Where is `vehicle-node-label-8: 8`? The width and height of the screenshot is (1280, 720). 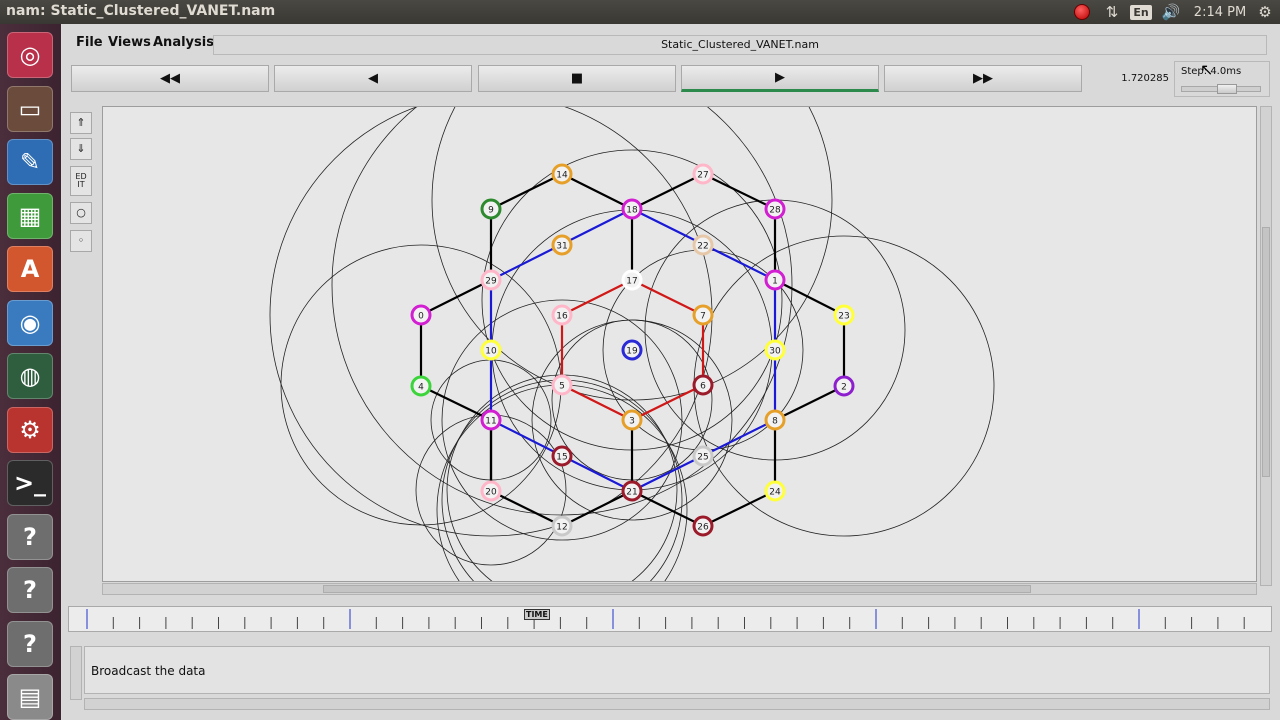
vehicle-node-label-8: 8 is located at coordinates (775, 422).